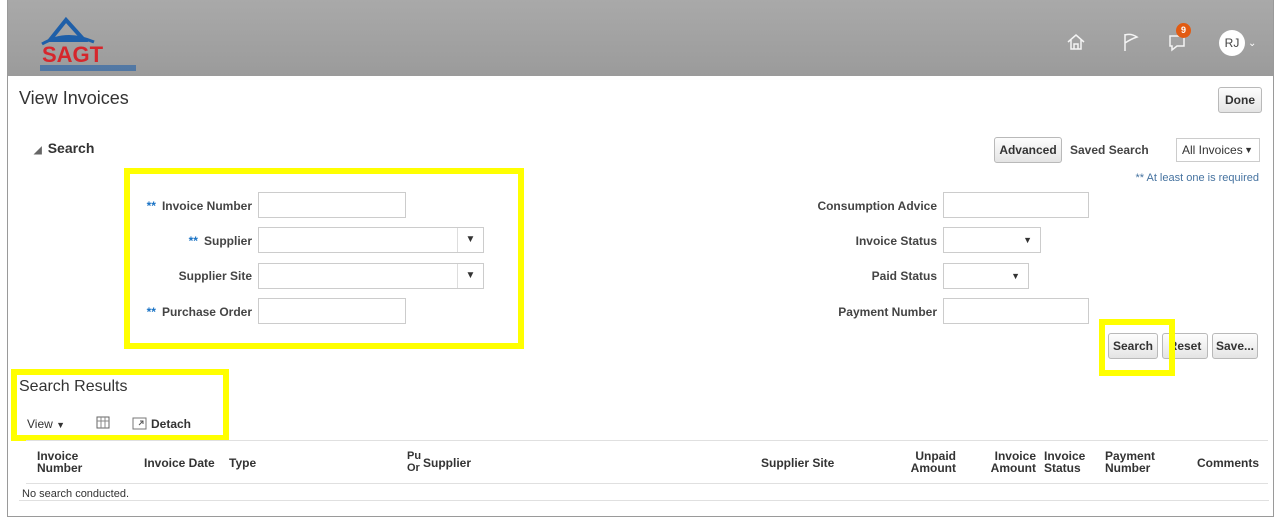  What do you see at coordinates (904, 276) in the screenshot?
I see `paid-status-label: Paid Status` at bounding box center [904, 276].